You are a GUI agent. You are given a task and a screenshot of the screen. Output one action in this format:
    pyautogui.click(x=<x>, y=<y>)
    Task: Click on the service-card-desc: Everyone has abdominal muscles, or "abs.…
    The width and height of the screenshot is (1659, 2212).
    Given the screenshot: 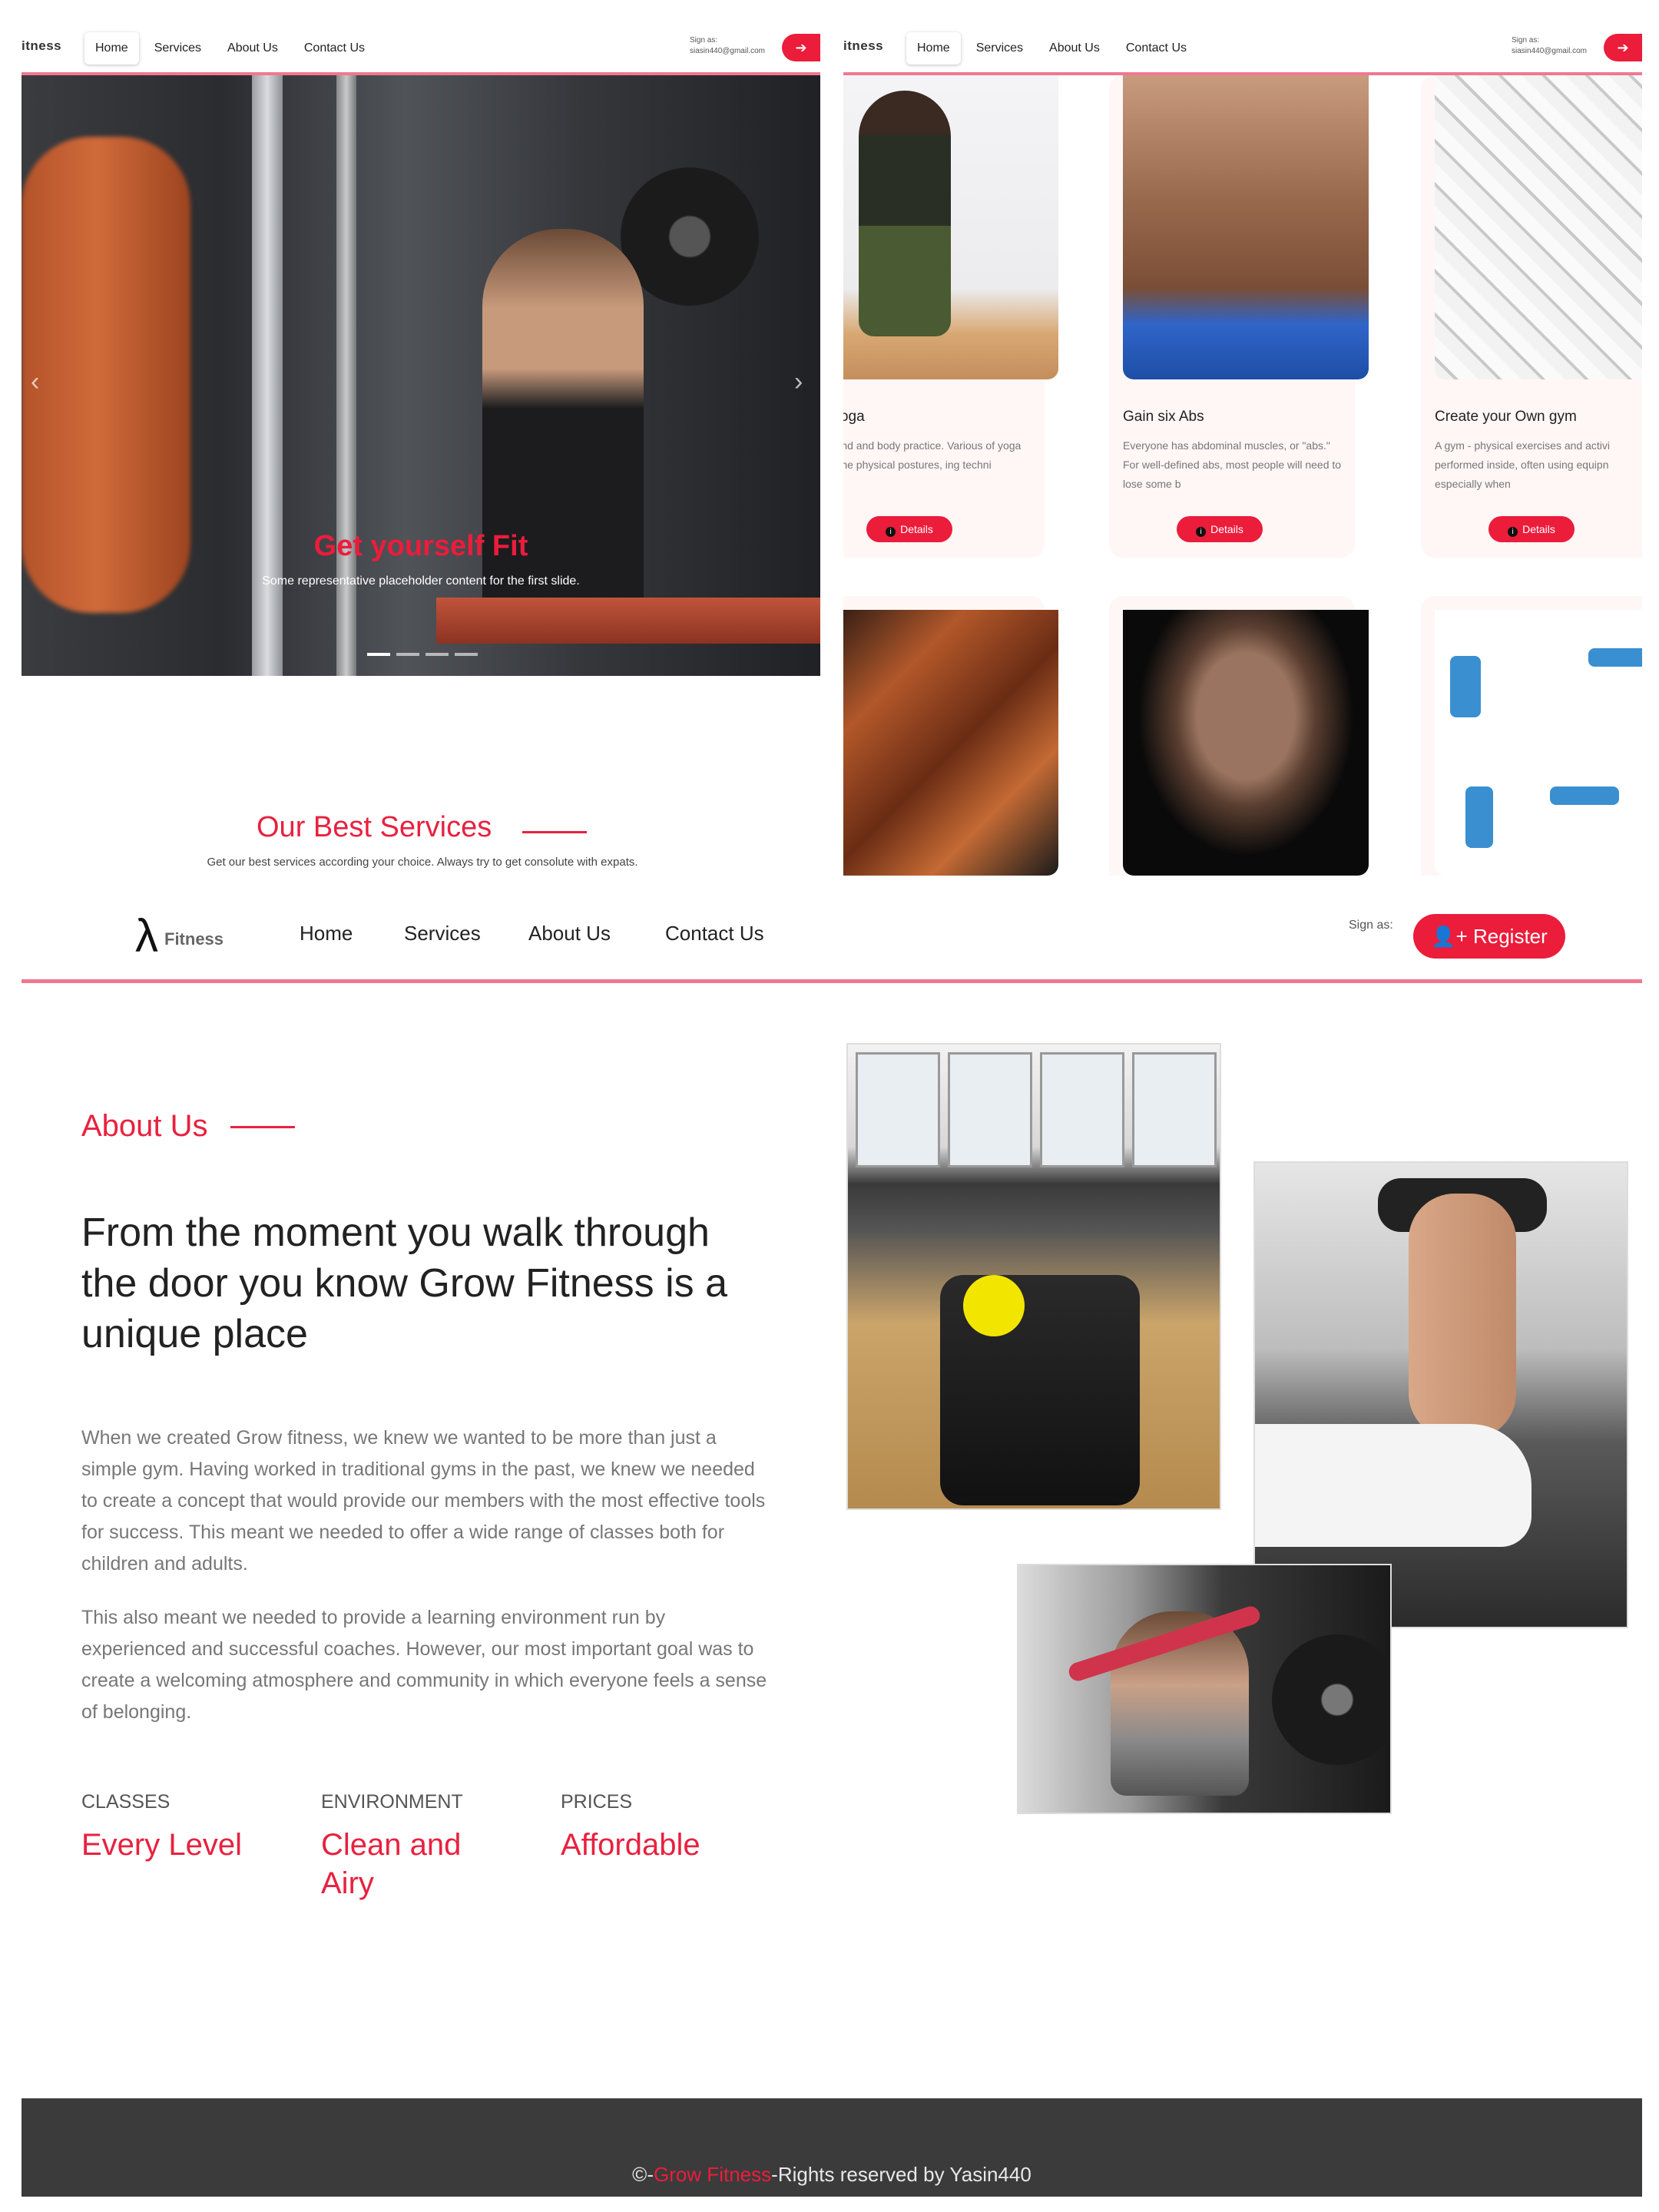 What is the action you would take?
    pyautogui.click(x=1233, y=464)
    